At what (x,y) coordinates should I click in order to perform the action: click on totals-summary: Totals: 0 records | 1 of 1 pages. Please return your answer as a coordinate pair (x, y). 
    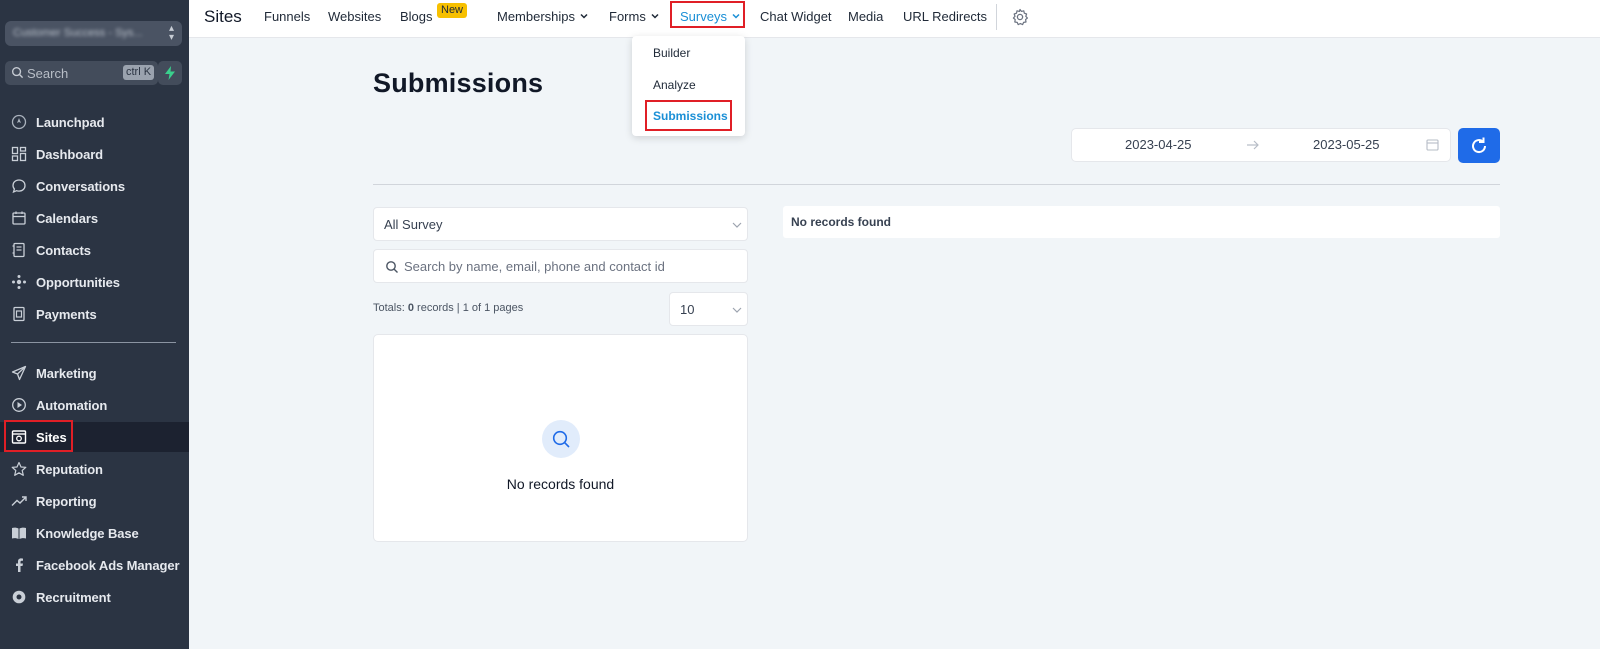
    Looking at the image, I should click on (448, 308).